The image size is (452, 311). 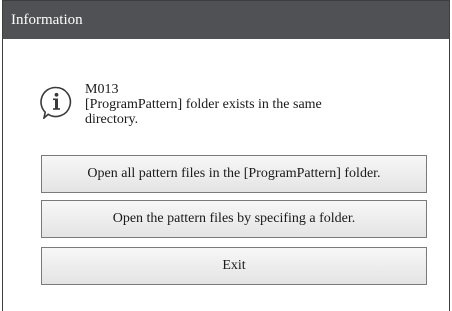 What do you see at coordinates (112, 119) in the screenshot?
I see `message-line-2: directory.` at bounding box center [112, 119].